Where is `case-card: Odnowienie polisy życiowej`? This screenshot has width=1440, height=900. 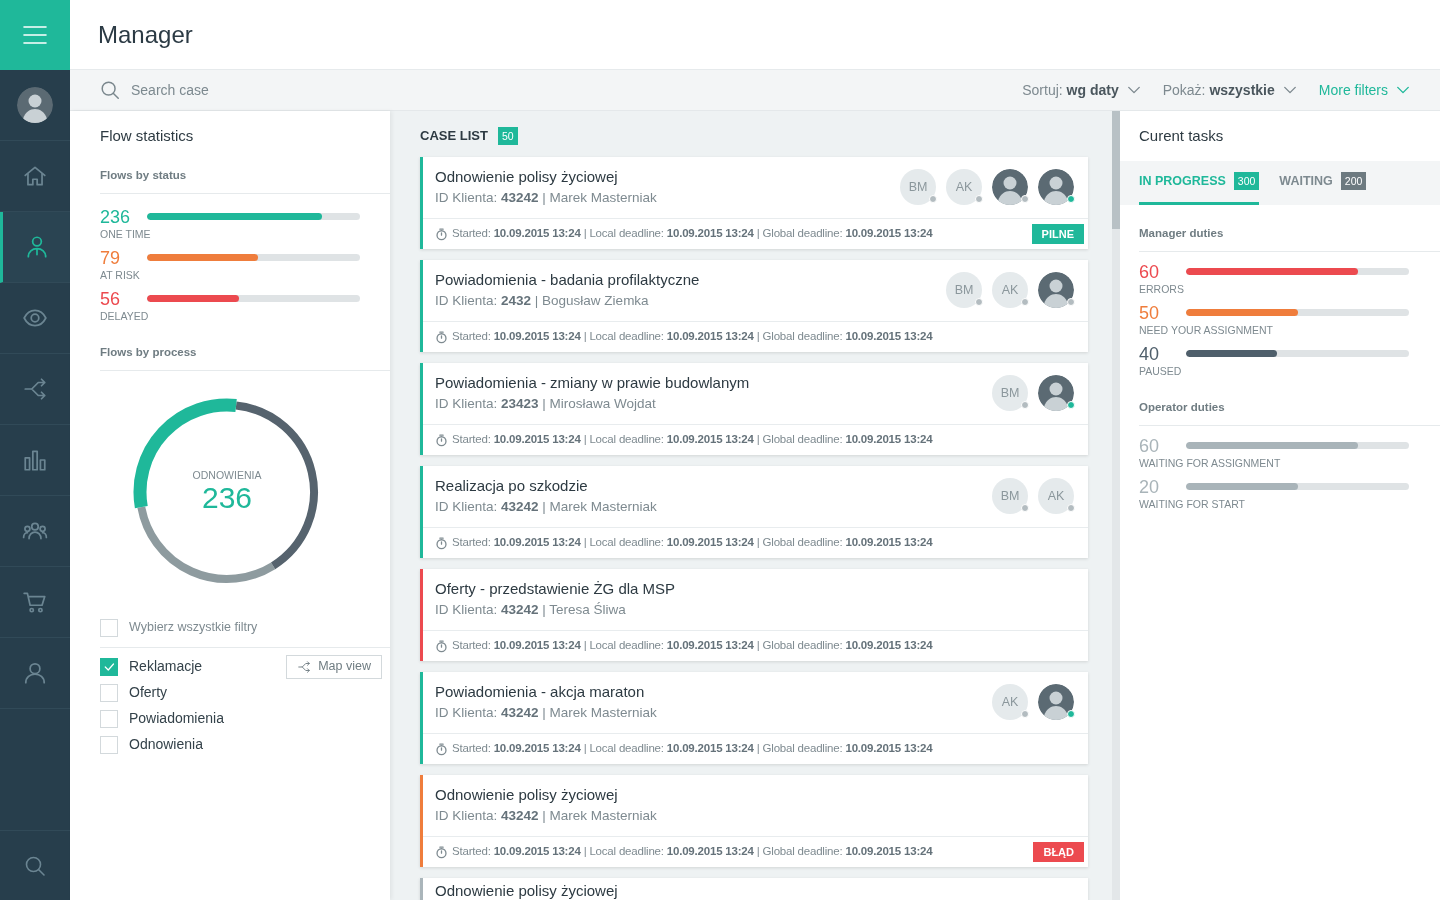 case-card: Odnowienie polisy życiowej is located at coordinates (754, 889).